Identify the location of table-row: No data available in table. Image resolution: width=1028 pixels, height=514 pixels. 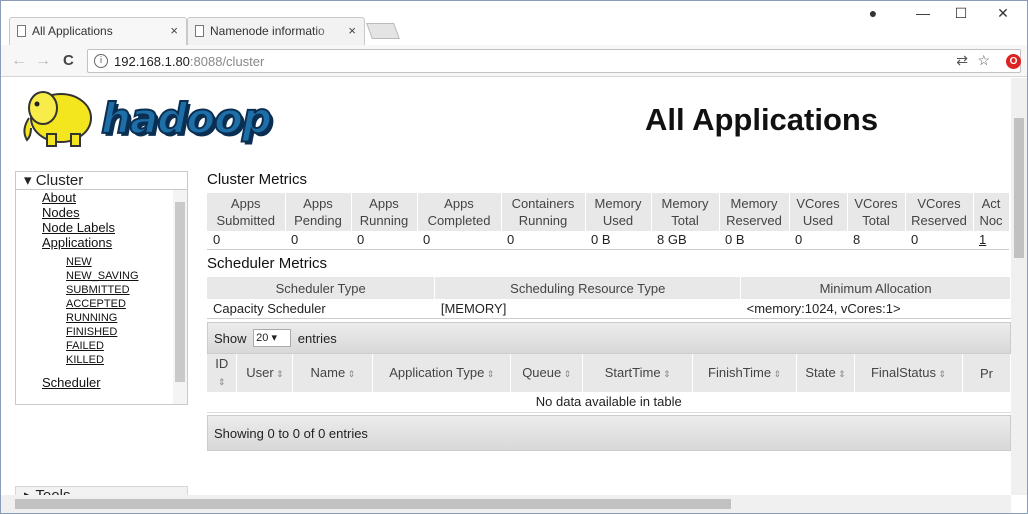
(609, 402).